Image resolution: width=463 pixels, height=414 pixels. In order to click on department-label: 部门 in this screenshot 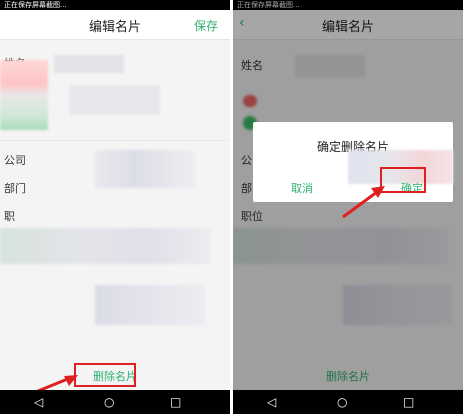, I will do `click(15, 188)`.